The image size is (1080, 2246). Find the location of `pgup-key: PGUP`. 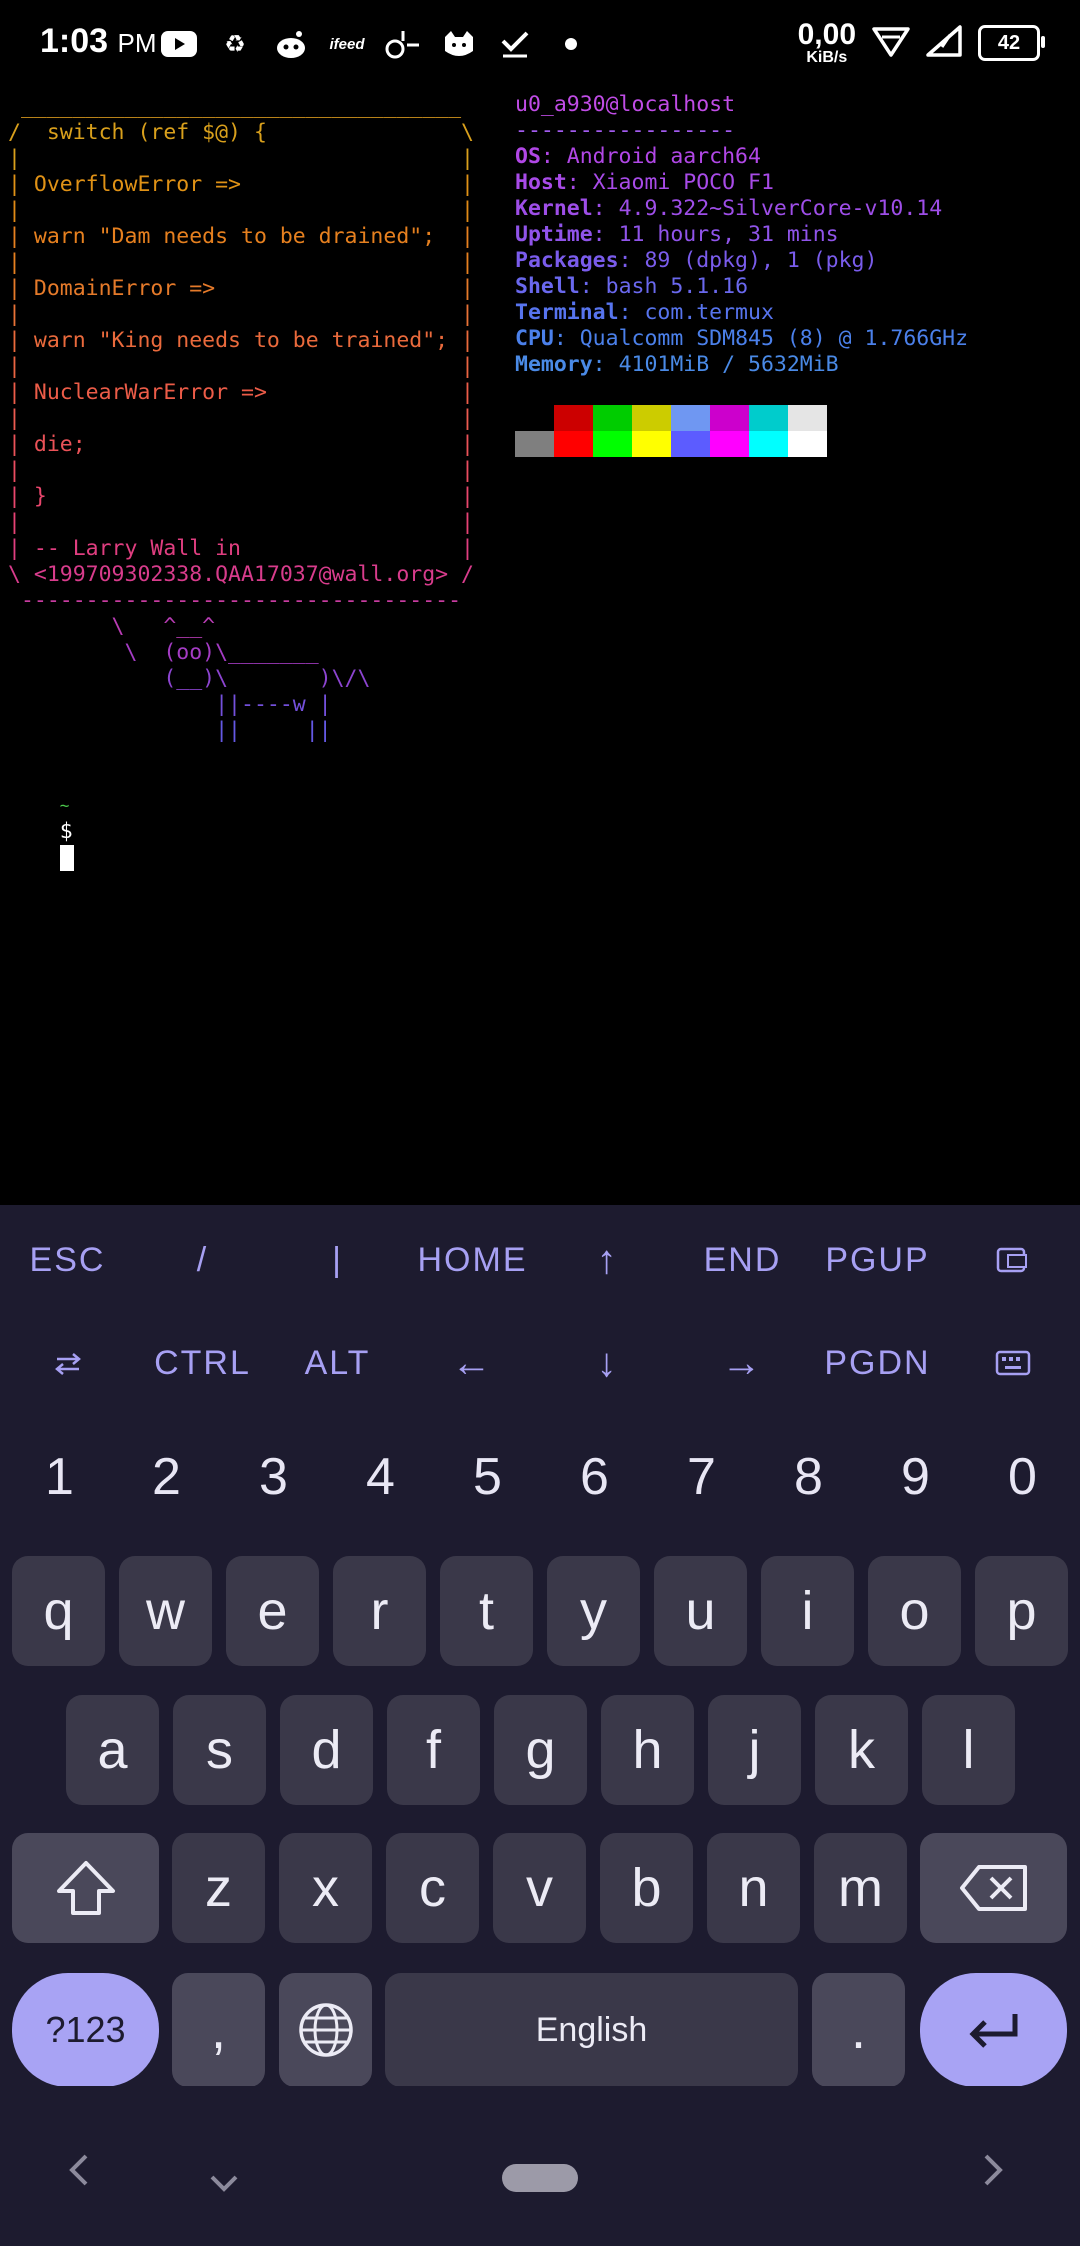

pgup-key: PGUP is located at coordinates (877, 1260).